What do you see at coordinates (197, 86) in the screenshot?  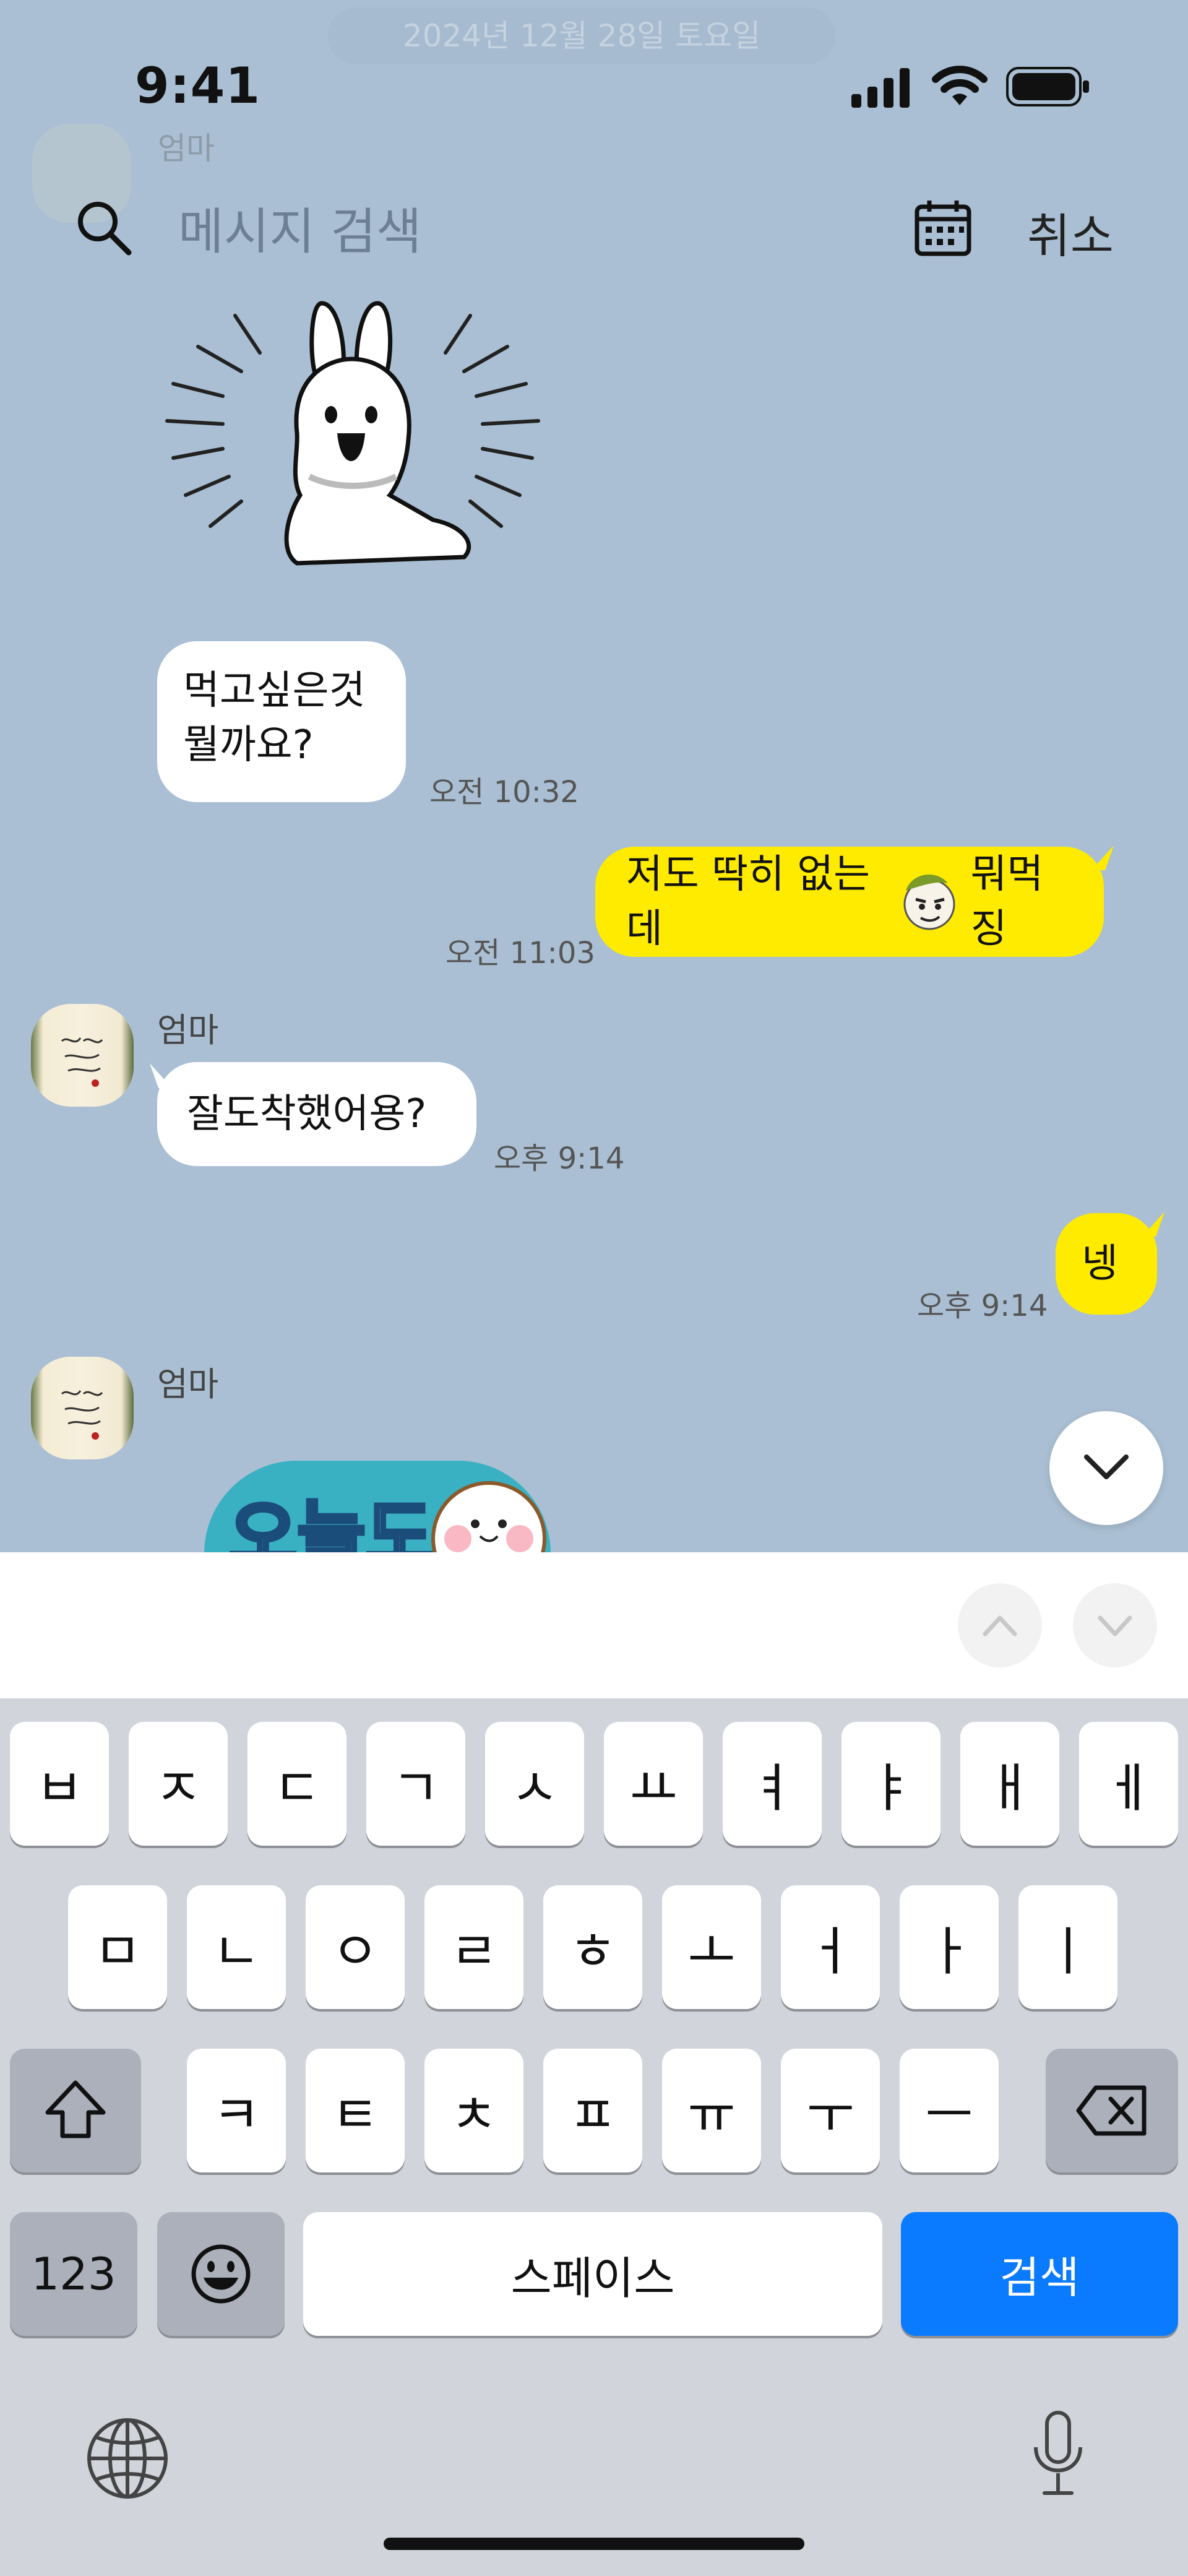 I see `status-time: 9:41` at bounding box center [197, 86].